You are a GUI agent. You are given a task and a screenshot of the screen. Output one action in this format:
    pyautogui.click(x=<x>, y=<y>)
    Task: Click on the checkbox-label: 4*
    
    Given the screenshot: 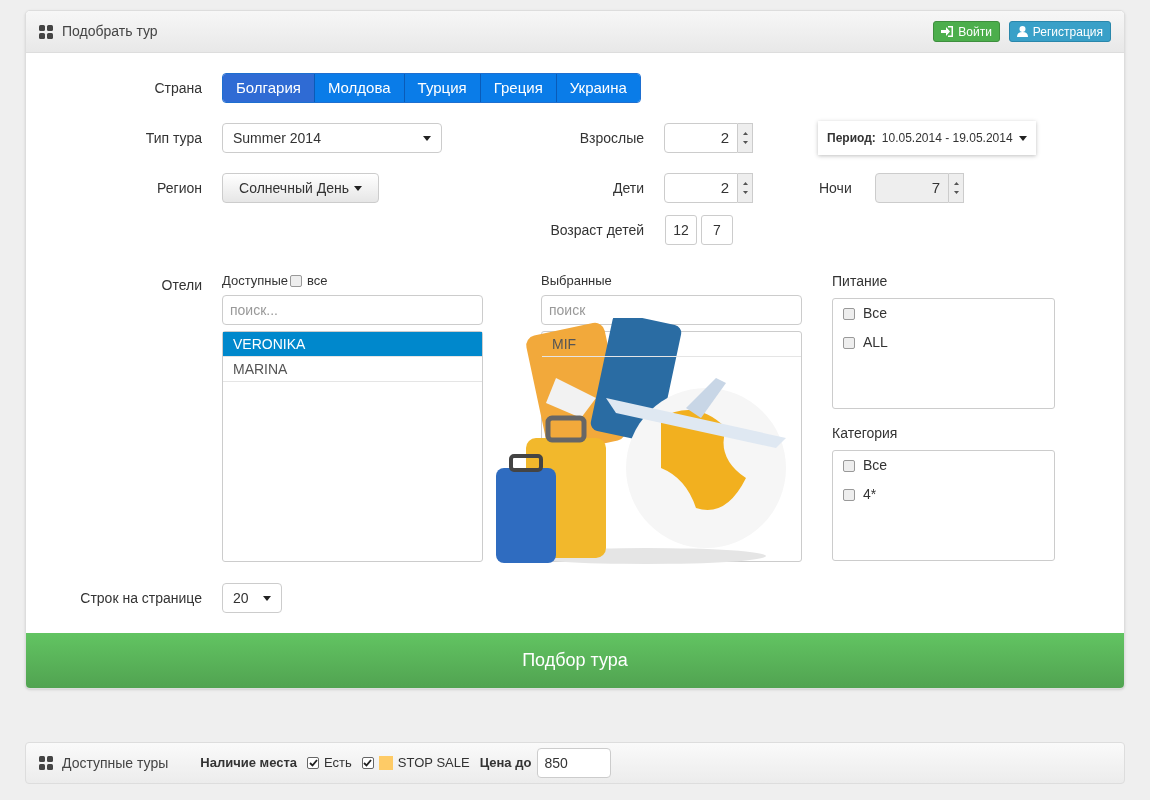 What is the action you would take?
    pyautogui.click(x=870, y=494)
    